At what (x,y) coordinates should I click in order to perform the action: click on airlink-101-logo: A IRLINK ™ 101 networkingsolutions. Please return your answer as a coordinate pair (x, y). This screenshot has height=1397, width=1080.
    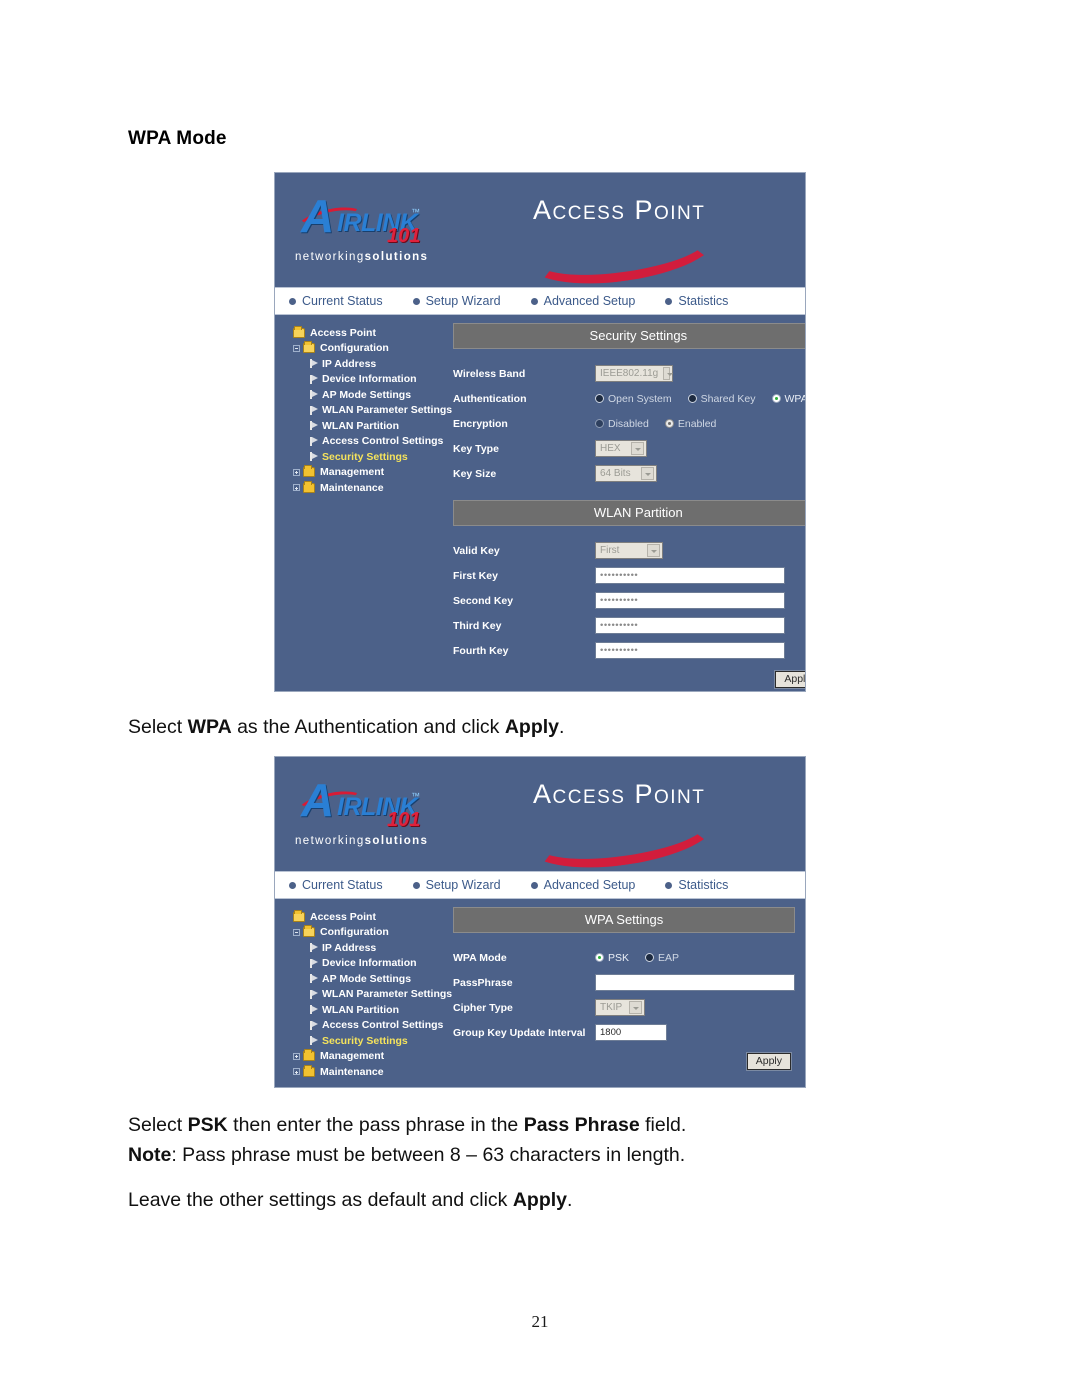
    Looking at the image, I should click on (377, 815).